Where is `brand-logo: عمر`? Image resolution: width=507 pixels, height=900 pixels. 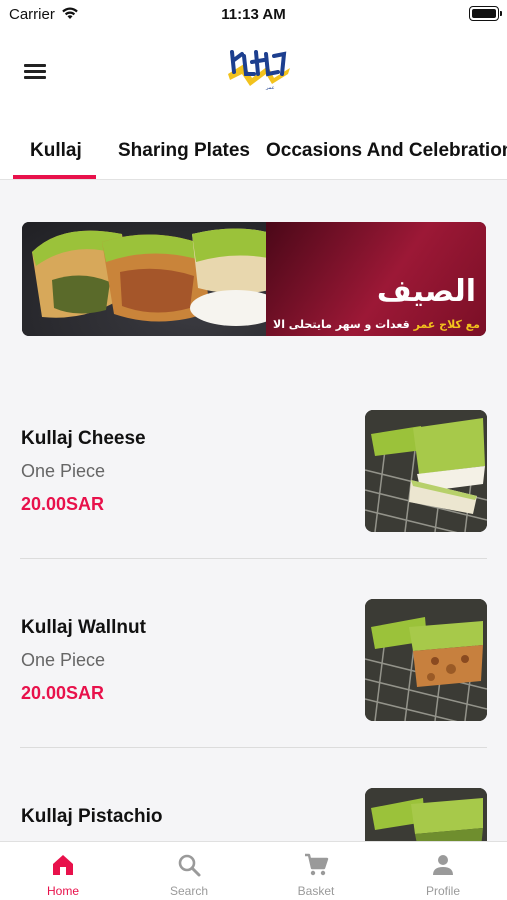
brand-logo: عمر is located at coordinates (259, 70).